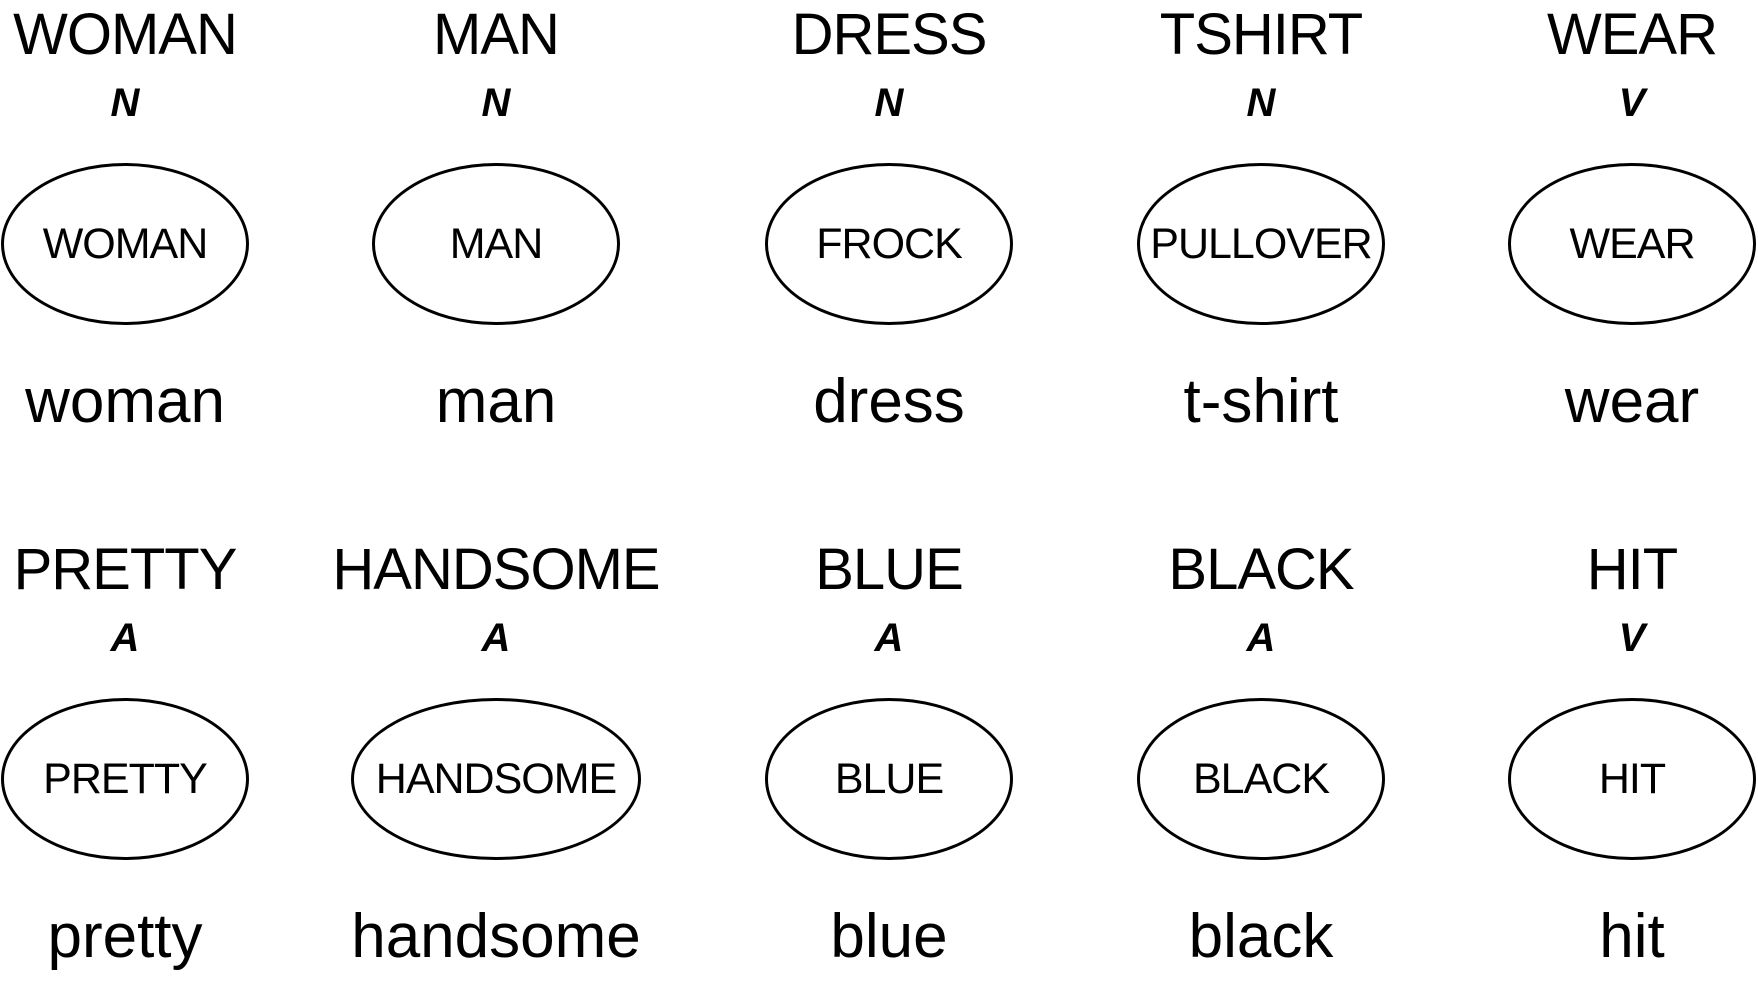 This screenshot has height=990, width=1758. What do you see at coordinates (1632, 34) in the screenshot?
I see `concept-label: WEAR` at bounding box center [1632, 34].